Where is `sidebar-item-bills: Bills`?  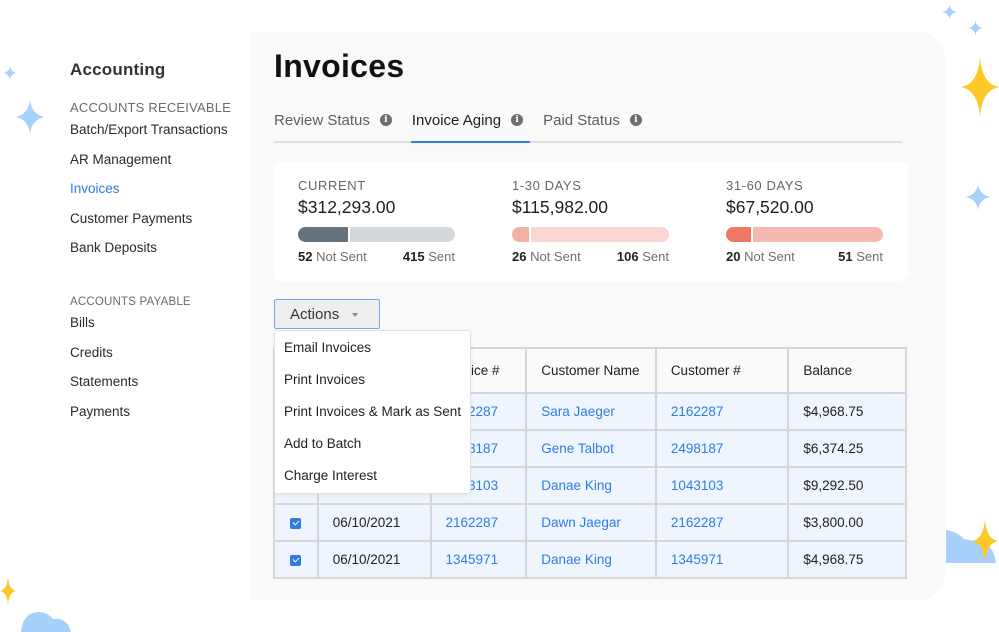 sidebar-item-bills: Bills is located at coordinates (160, 329).